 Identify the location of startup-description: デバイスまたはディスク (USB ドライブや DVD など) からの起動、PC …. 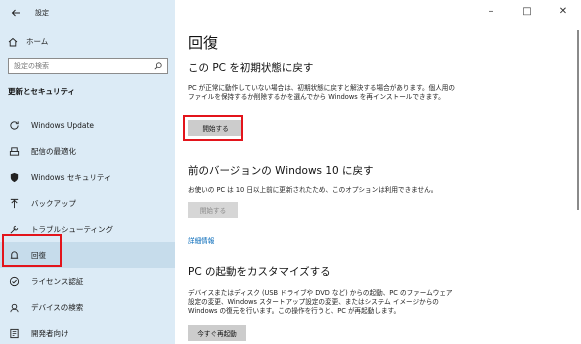
(320, 302).